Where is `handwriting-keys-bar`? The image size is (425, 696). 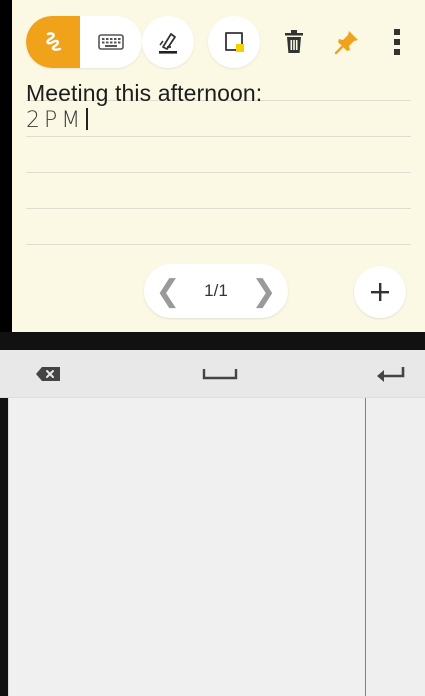 handwriting-keys-bar is located at coordinates (212, 374).